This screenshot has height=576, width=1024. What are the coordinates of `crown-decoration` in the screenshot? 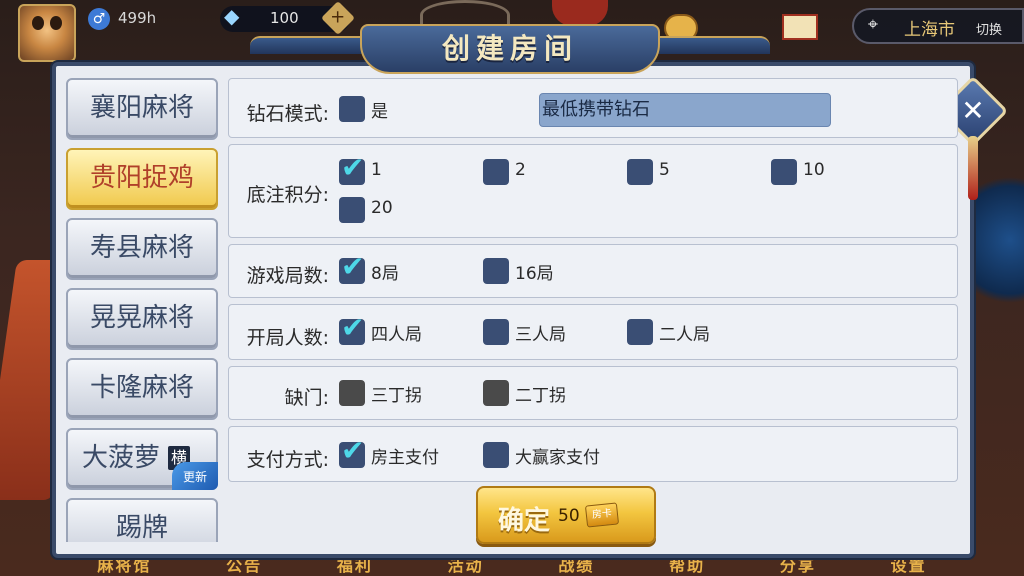 It's located at (580, 13).